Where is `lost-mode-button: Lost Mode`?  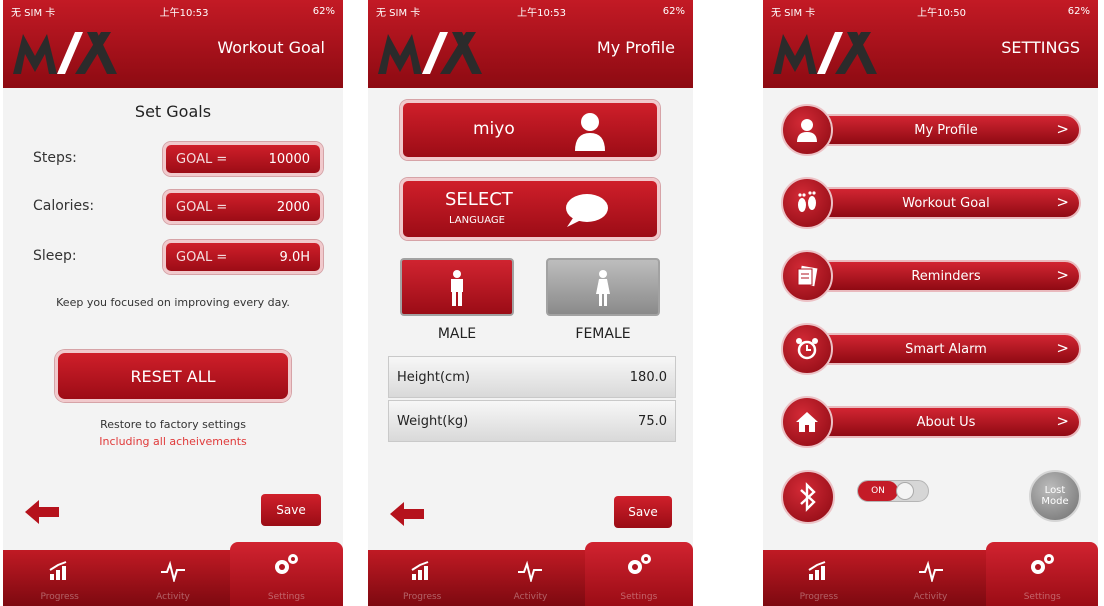 lost-mode-button: Lost Mode is located at coordinates (1055, 496).